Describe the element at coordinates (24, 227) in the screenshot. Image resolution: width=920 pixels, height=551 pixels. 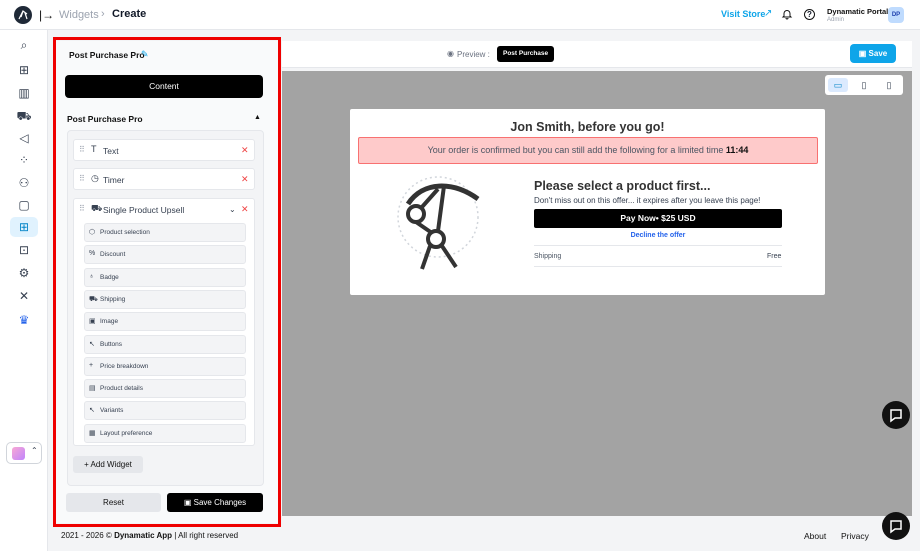
I see `widgets-icon: ⊞` at that location.